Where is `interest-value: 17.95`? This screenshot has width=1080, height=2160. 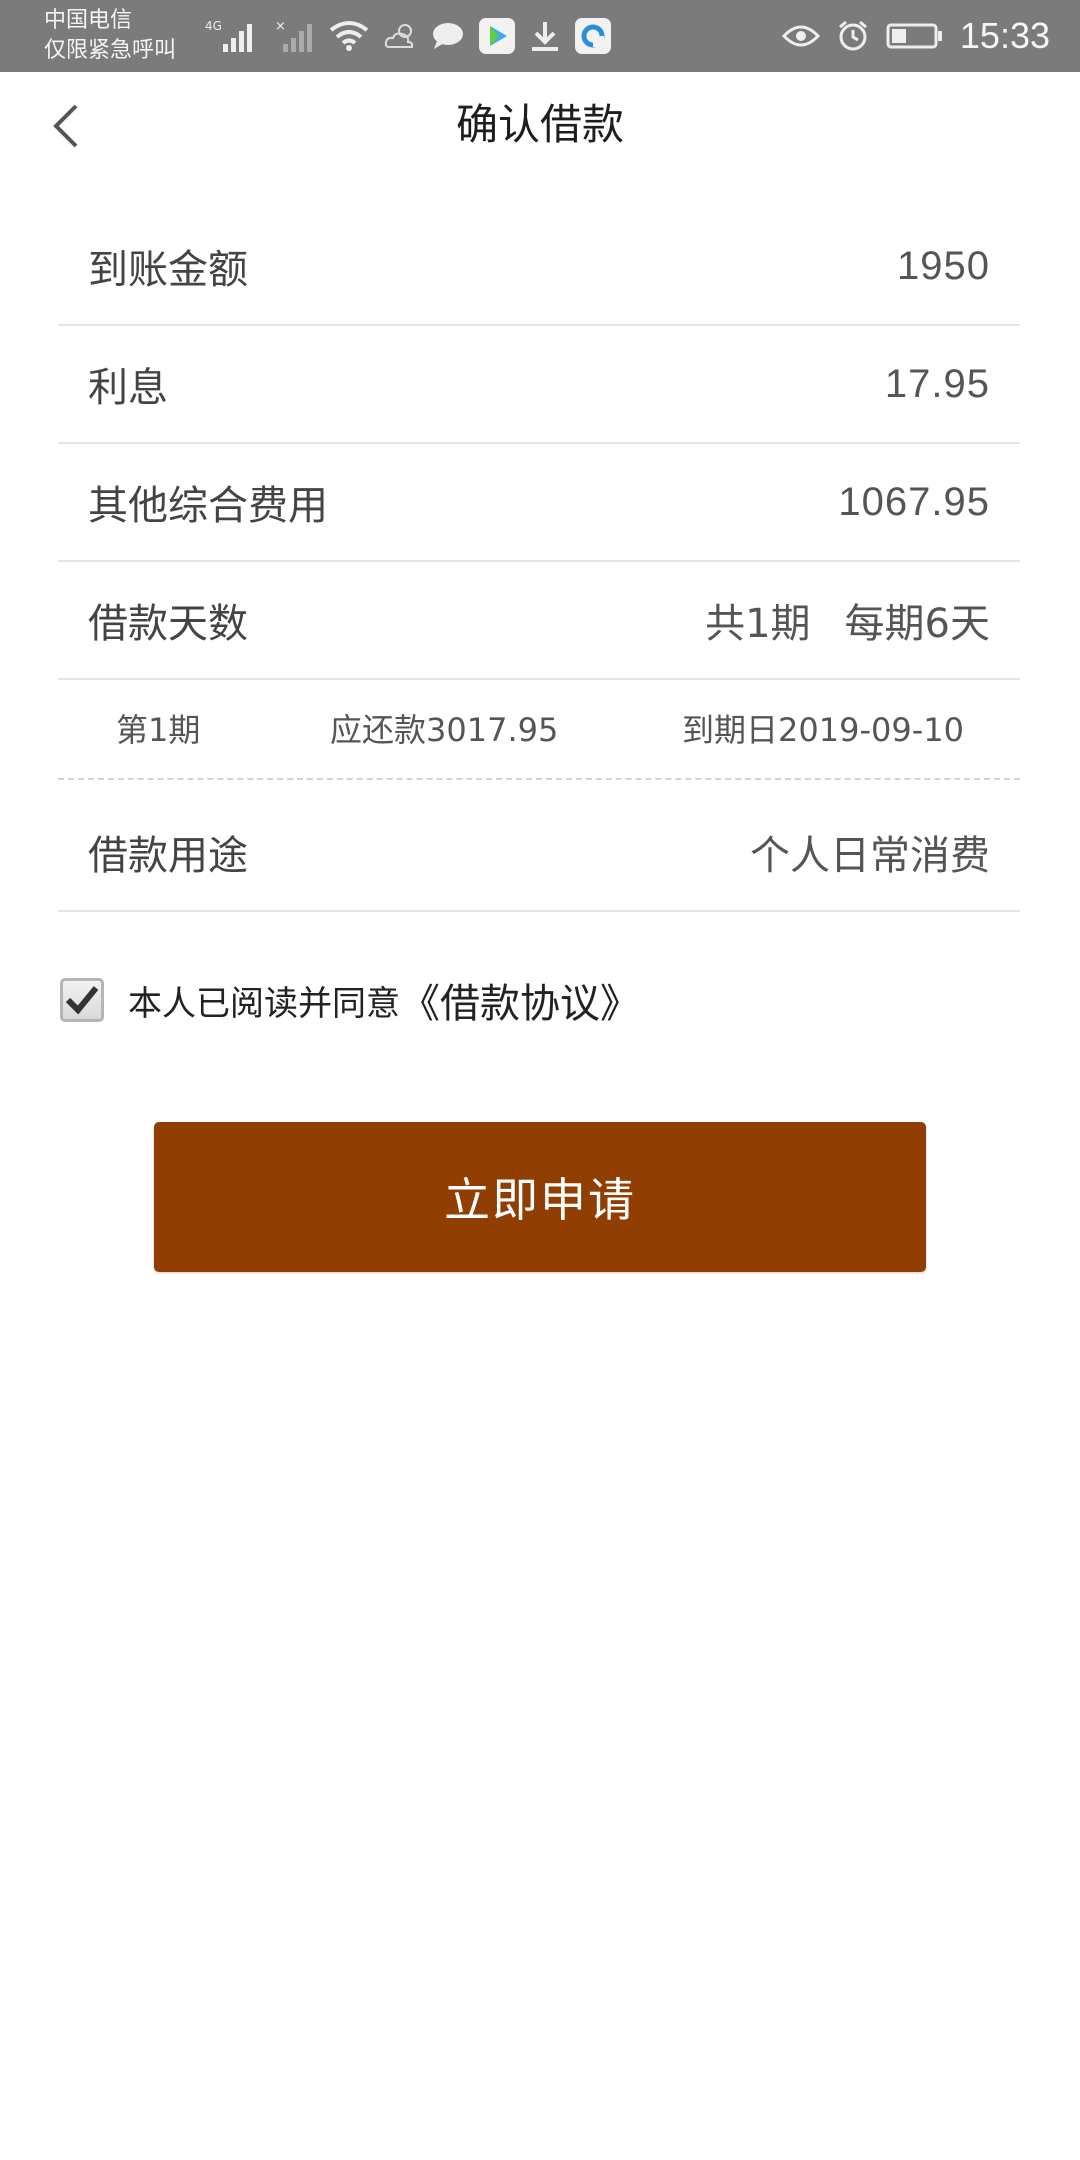
interest-value: 17.95 is located at coordinates (937, 383).